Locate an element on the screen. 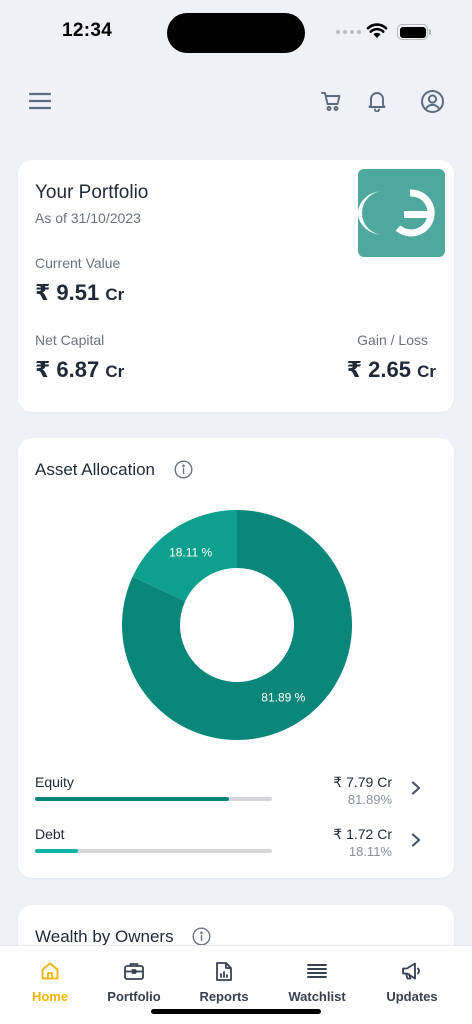 This screenshot has width=472, height=1024. current-value-label: Current Value is located at coordinates (78, 263).